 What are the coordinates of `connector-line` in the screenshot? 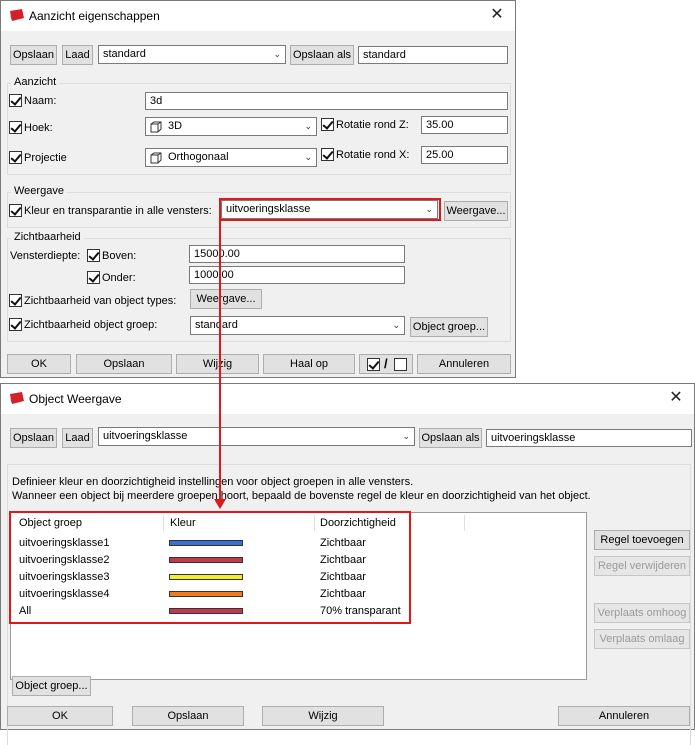 It's located at (220, 360).